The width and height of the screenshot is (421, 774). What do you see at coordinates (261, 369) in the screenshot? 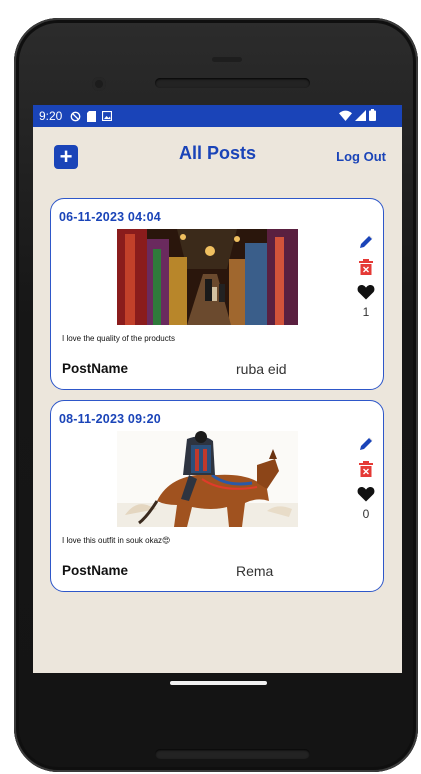
I see `post-name-value: ruba eid` at bounding box center [261, 369].